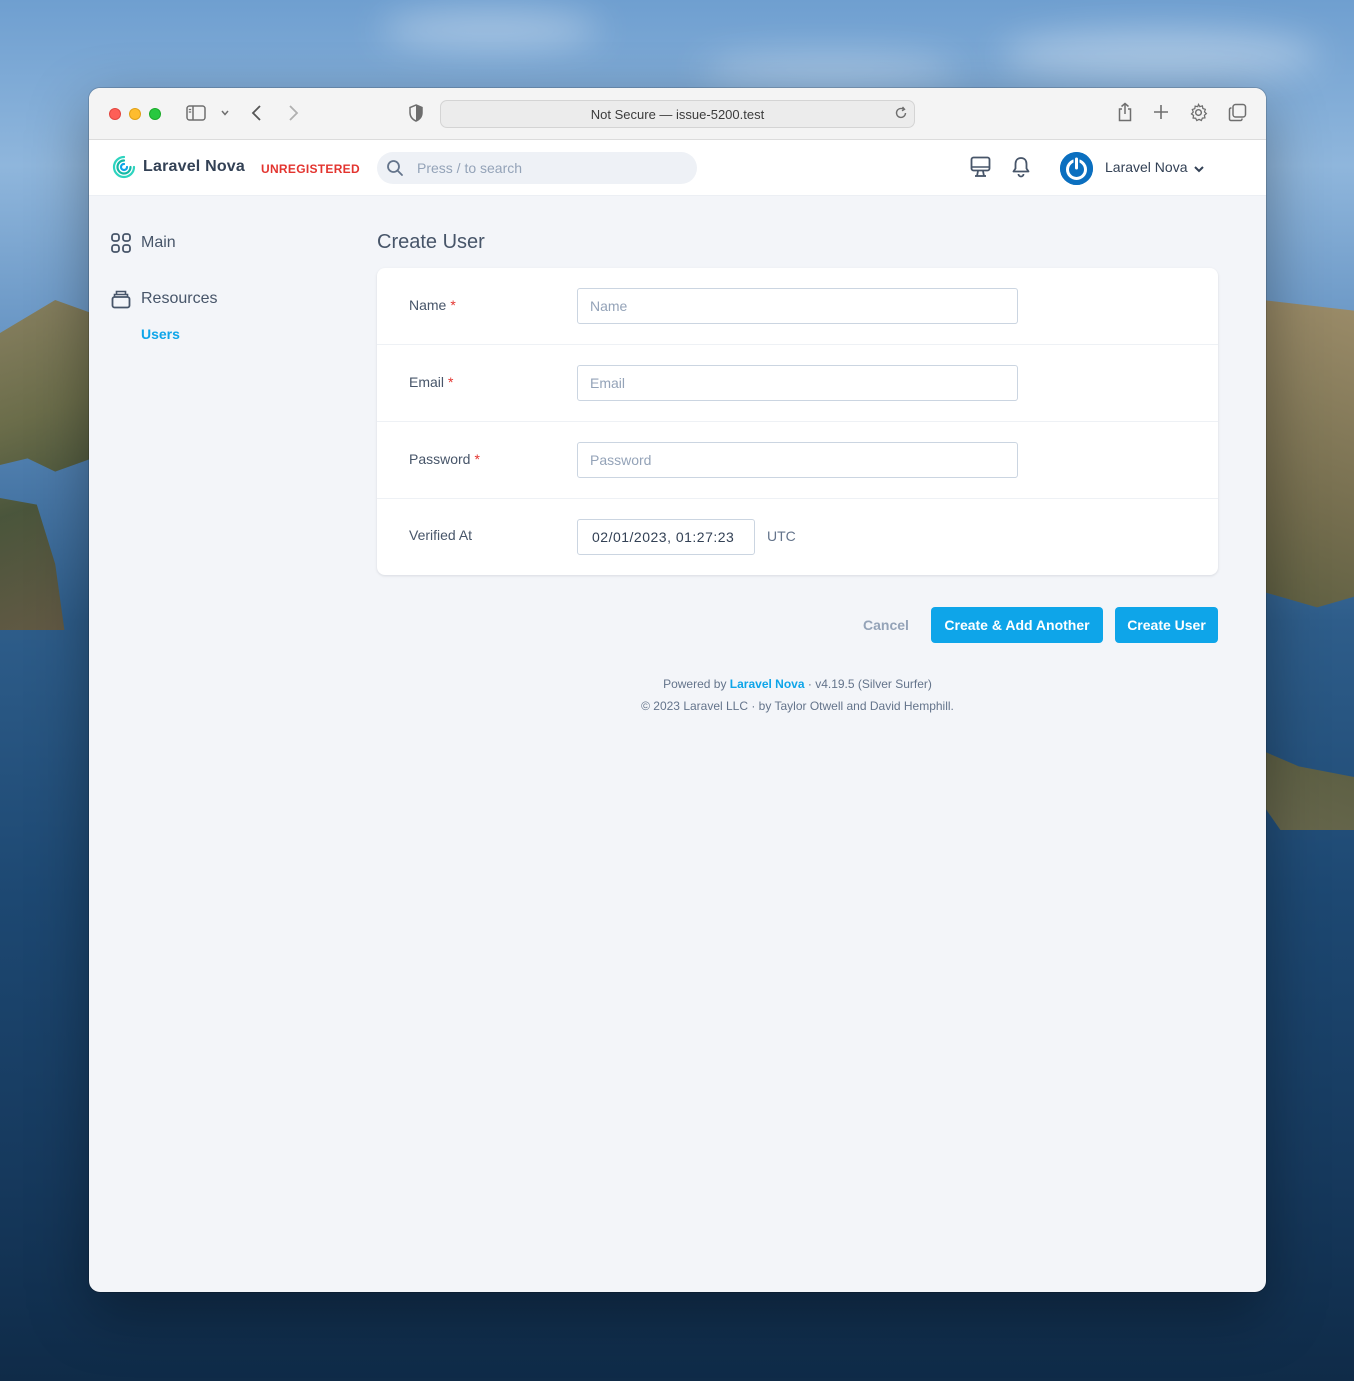 The height and width of the screenshot is (1381, 1354). Describe the element at coordinates (767, 684) in the screenshot. I see `laravel-nova-link: Laravel Nova` at that location.